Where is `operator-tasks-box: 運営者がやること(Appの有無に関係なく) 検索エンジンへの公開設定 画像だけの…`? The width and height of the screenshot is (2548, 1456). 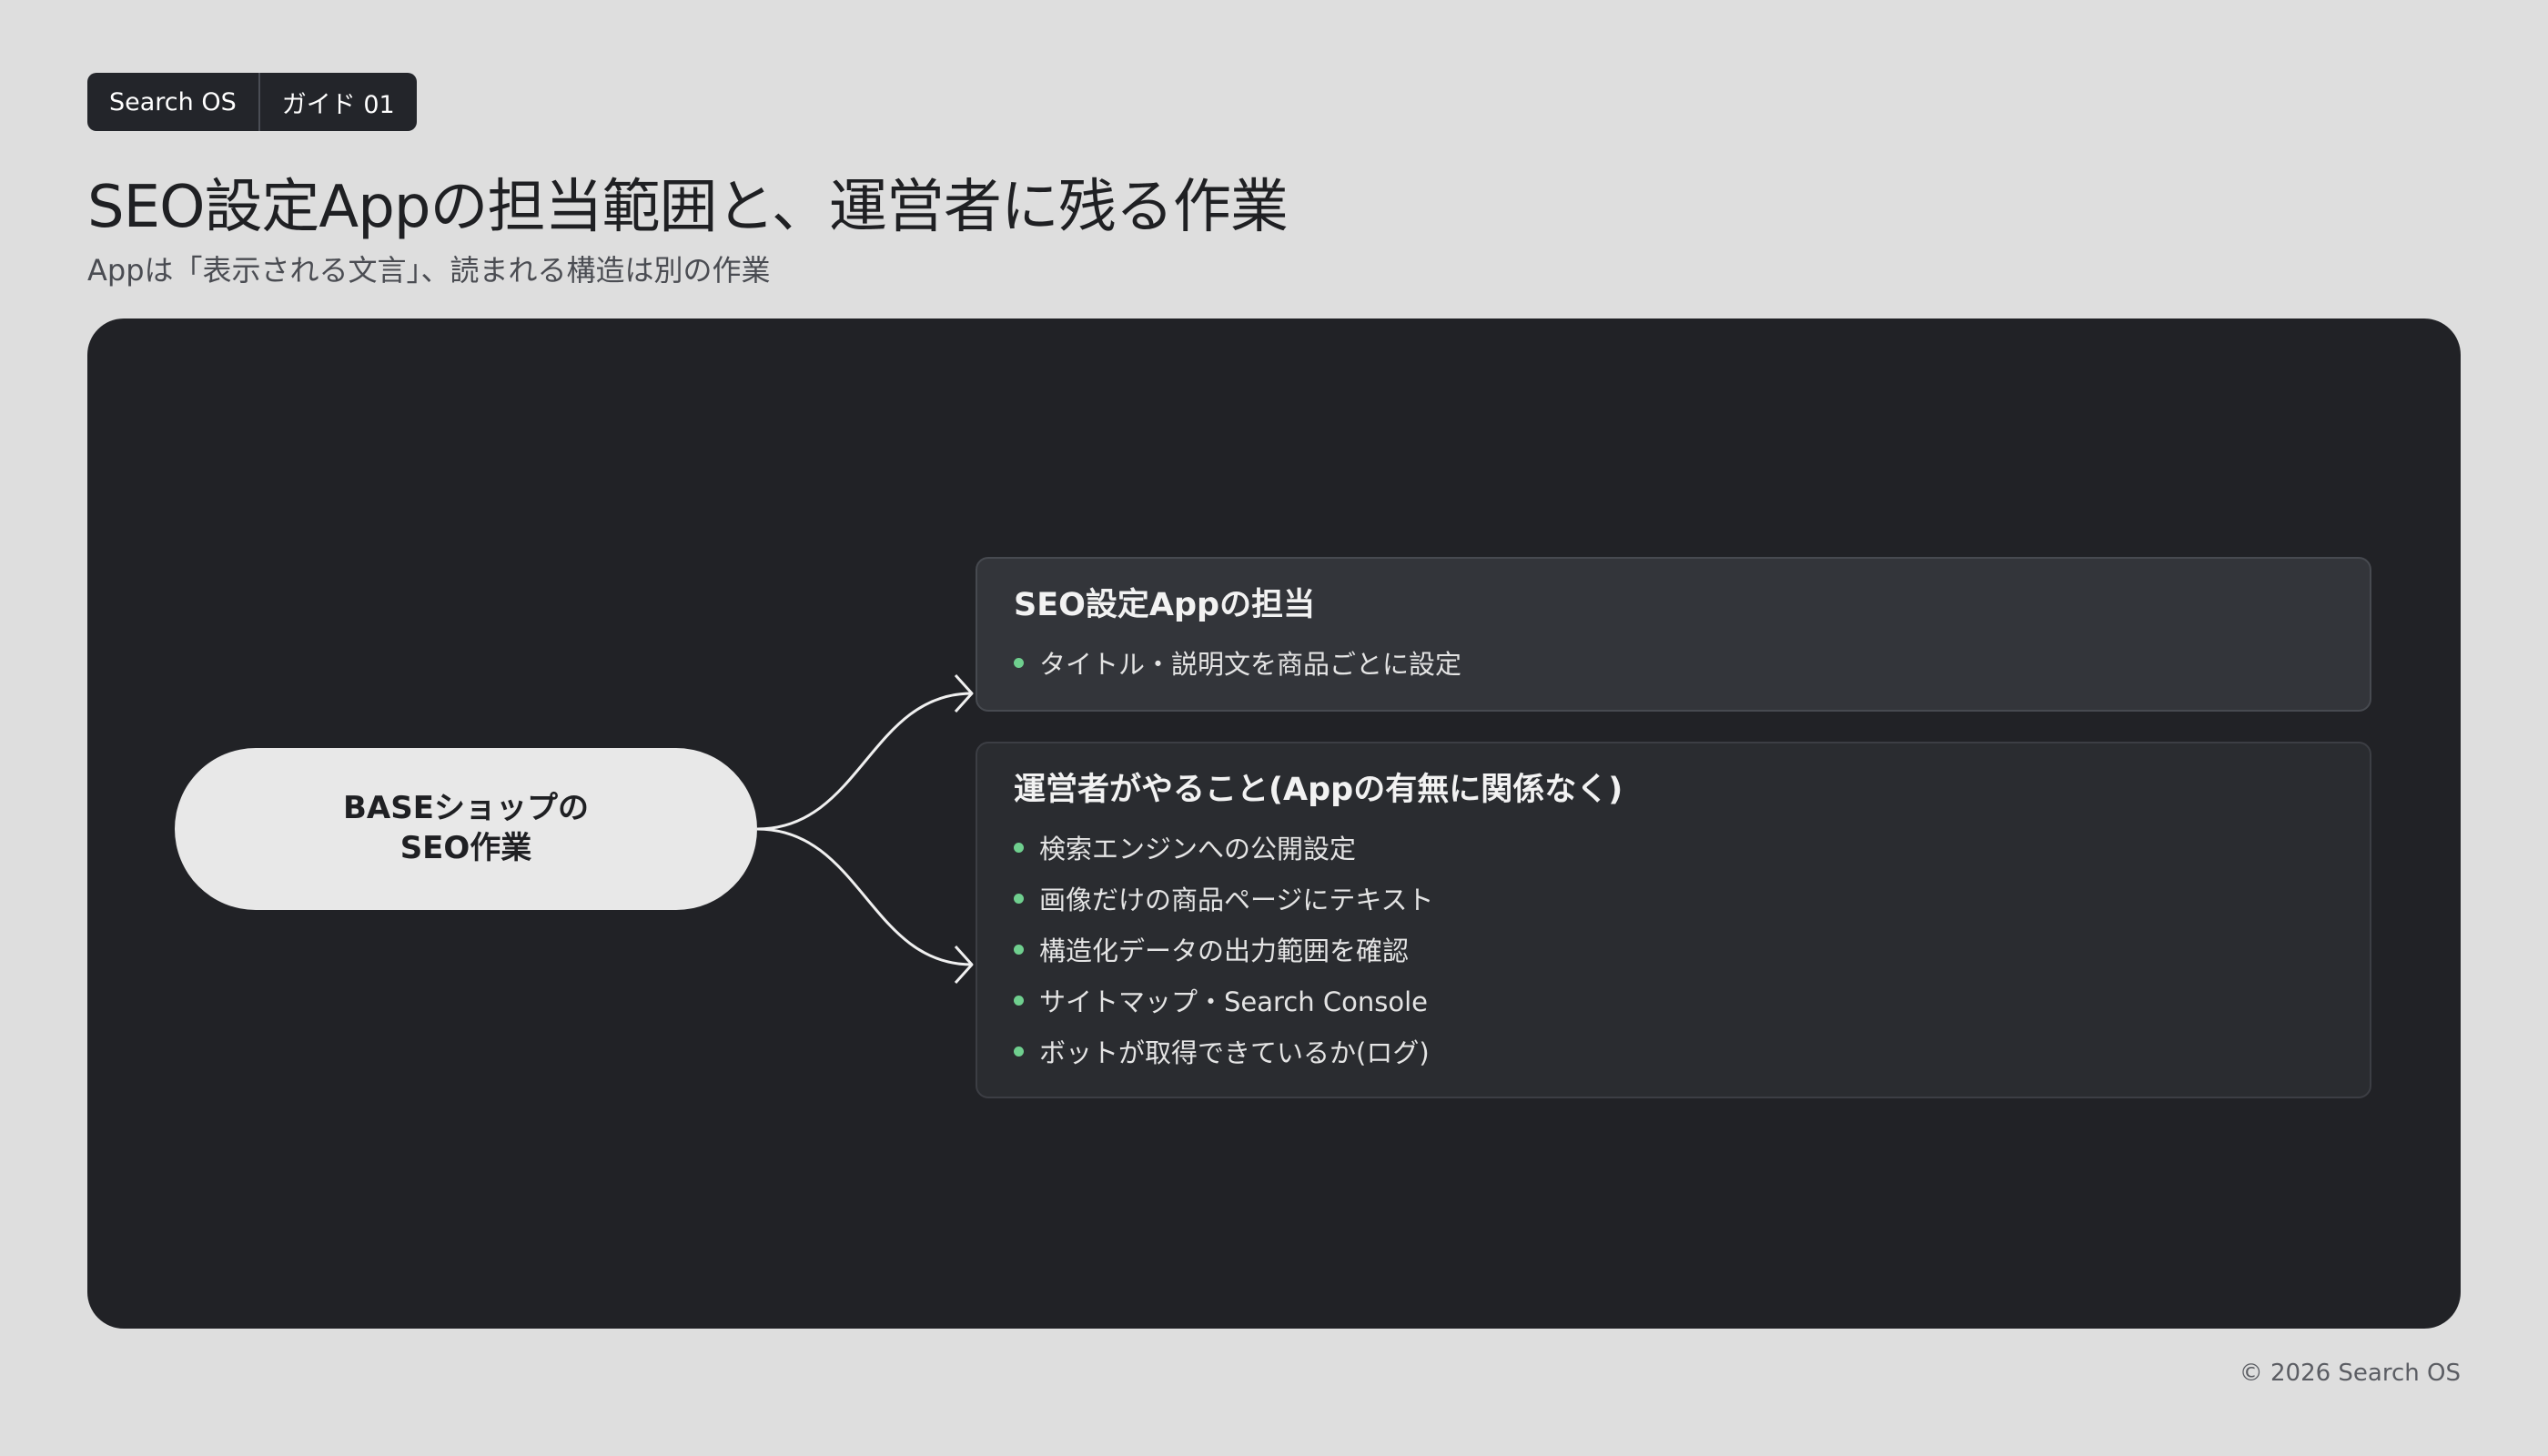 operator-tasks-box: 運営者がやること(Appの有無に関係なく) 検索エンジンへの公開設定 画像だけの… is located at coordinates (1674, 920).